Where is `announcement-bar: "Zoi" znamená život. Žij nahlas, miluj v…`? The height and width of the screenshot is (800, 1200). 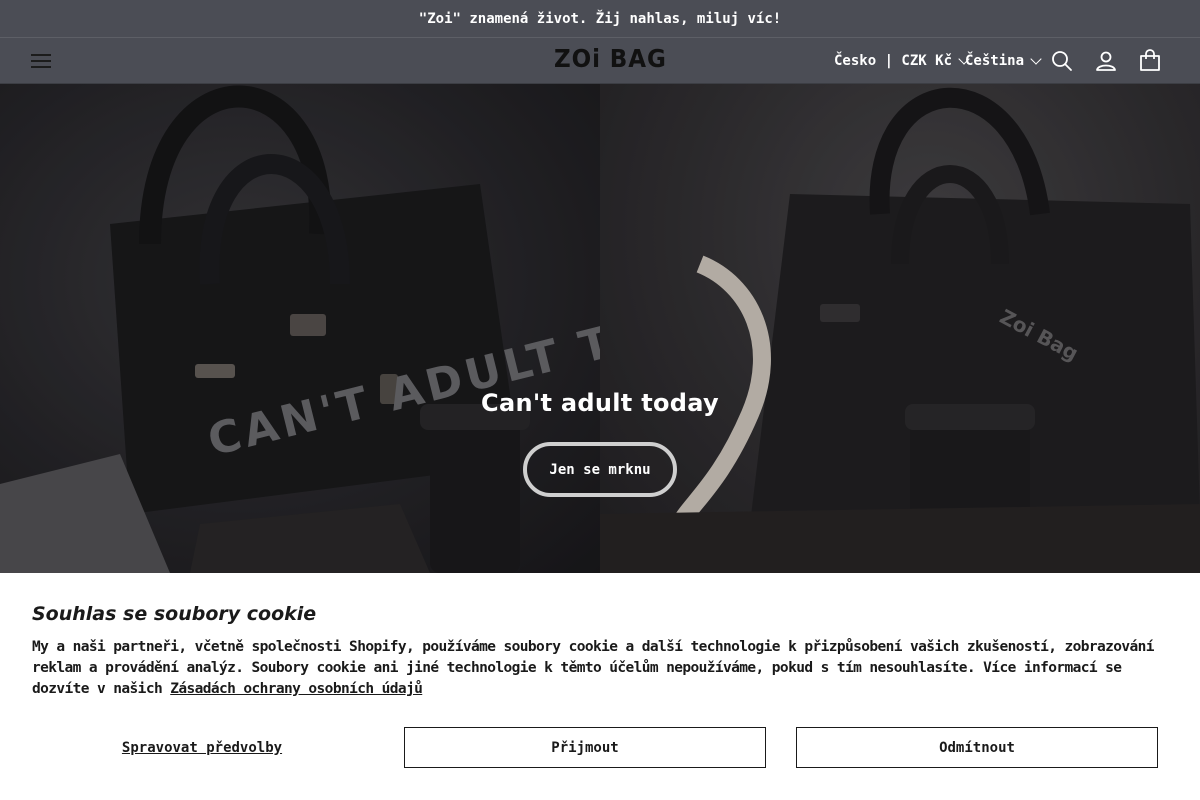
announcement-bar: "Zoi" znamená život. Žij nahlas, miluj v… is located at coordinates (600, 19).